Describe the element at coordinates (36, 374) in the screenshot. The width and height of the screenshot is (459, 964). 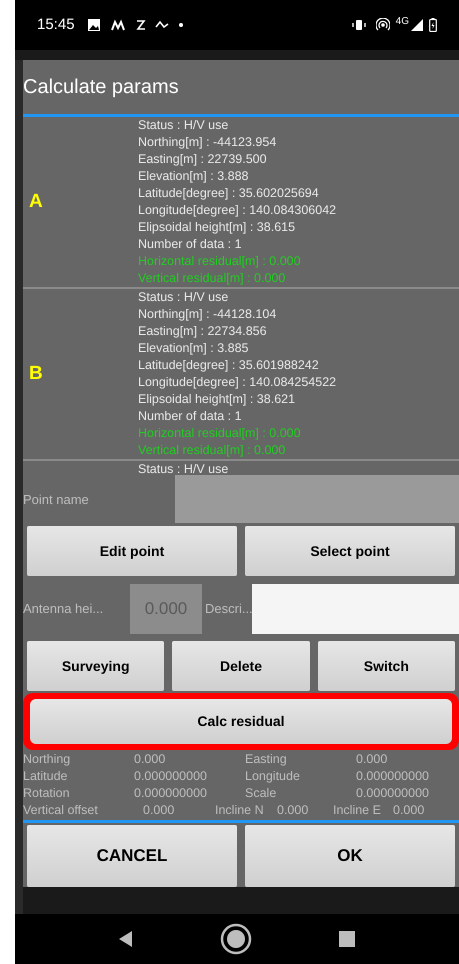
I see `point-label: B` at that location.